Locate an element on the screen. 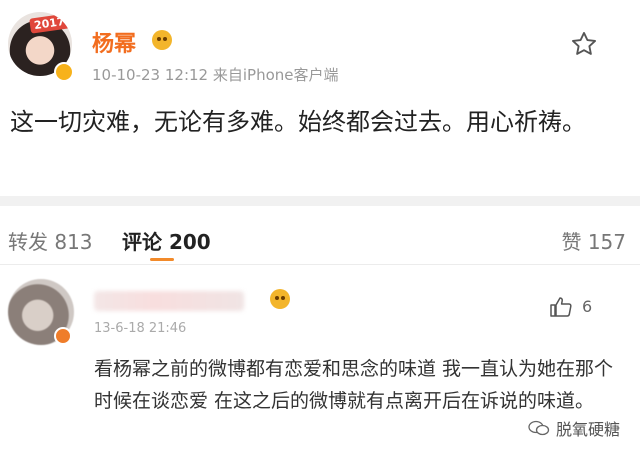 The image size is (640, 457). tab-comments: 评论 200 is located at coordinates (166, 240).